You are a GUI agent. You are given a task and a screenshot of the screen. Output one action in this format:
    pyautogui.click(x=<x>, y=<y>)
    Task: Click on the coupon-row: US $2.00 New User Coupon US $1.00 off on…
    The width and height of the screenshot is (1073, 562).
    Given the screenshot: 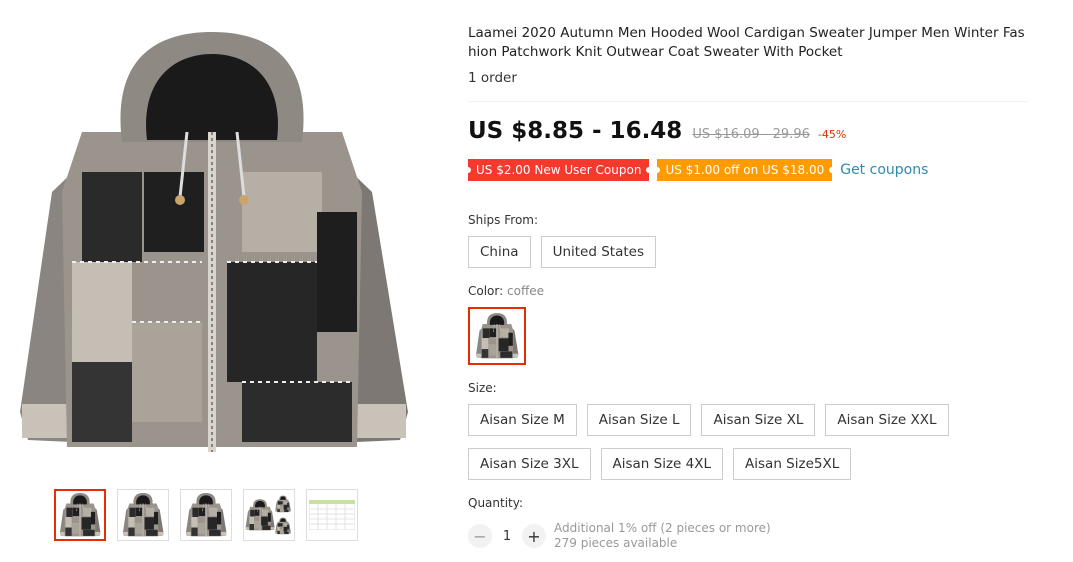 What is the action you would take?
    pyautogui.click(x=696, y=170)
    